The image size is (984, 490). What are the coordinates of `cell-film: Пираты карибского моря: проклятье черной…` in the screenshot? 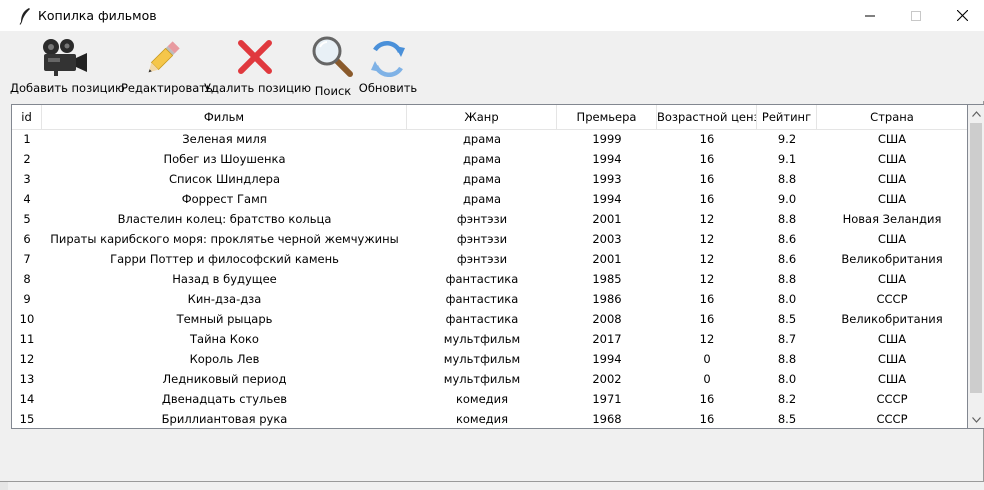 It's located at (224, 239).